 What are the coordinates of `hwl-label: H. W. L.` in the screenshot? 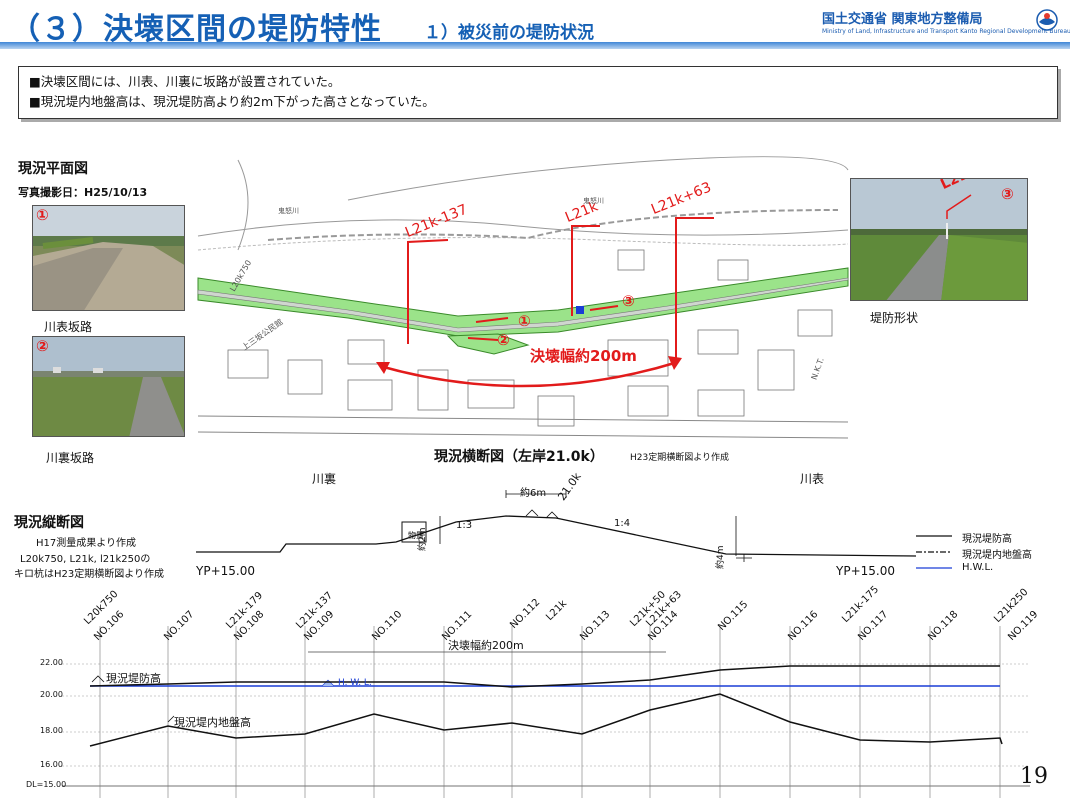 It's located at (355, 683).